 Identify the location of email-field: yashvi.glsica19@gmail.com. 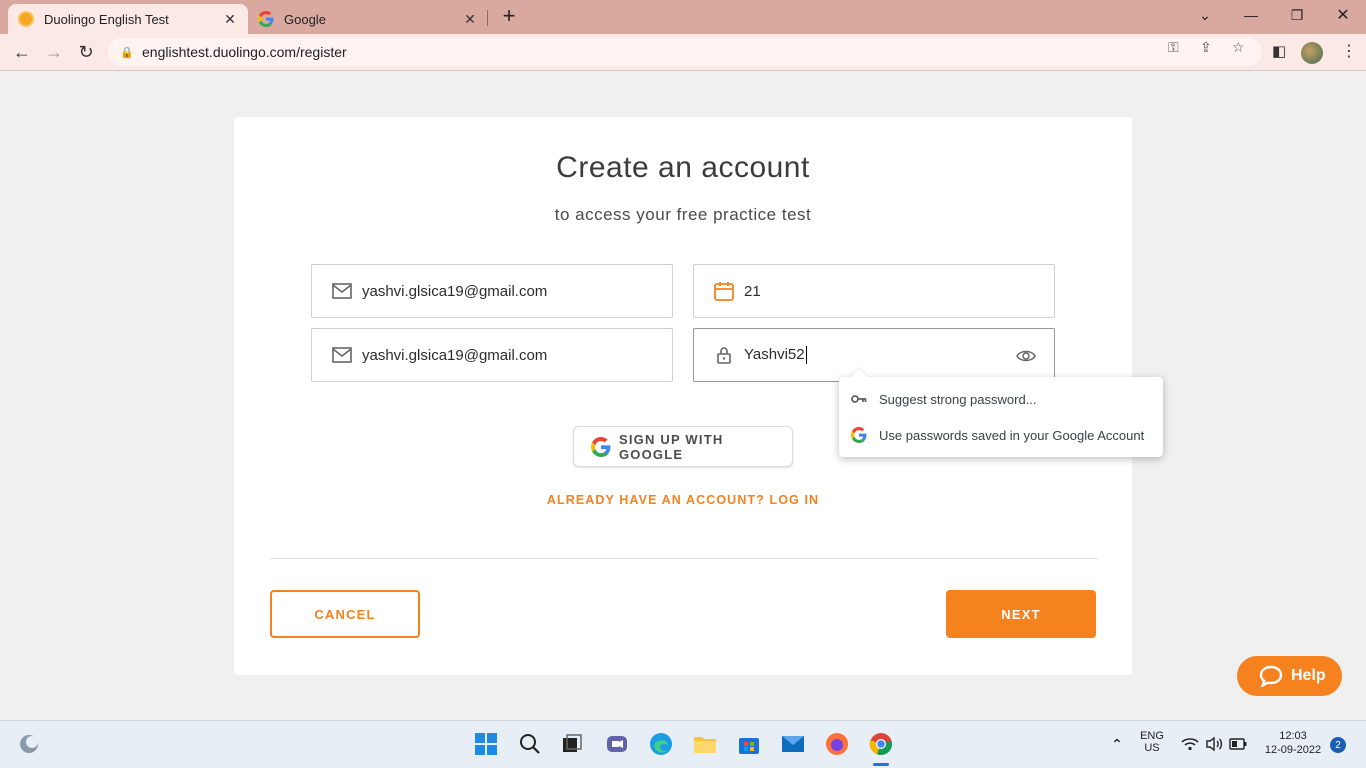
(492, 291).